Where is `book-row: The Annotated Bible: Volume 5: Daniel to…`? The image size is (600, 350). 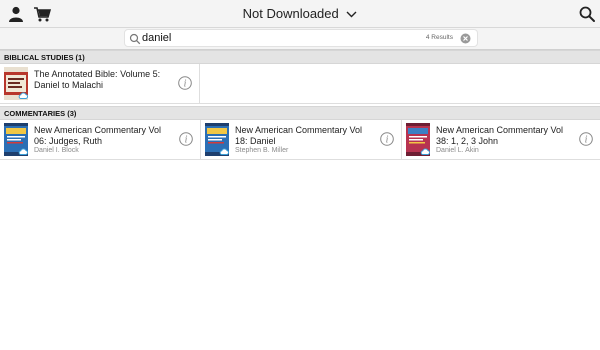
book-row: The Annotated Bible: Volume 5: Daniel to… is located at coordinates (300, 84).